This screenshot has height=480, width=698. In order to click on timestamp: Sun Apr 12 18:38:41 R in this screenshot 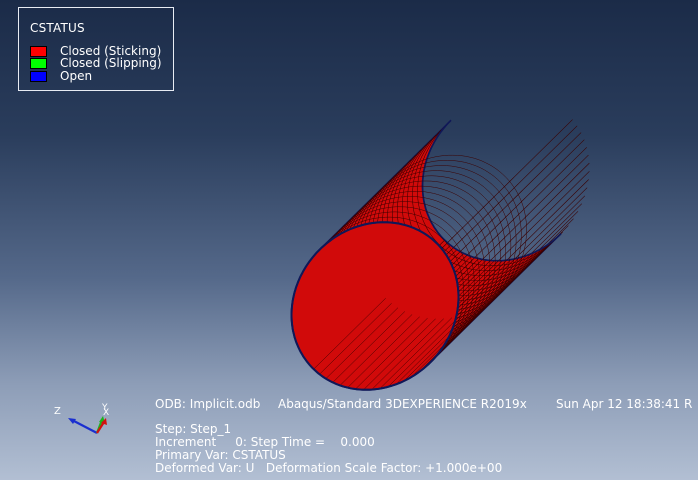, I will do `click(624, 404)`.